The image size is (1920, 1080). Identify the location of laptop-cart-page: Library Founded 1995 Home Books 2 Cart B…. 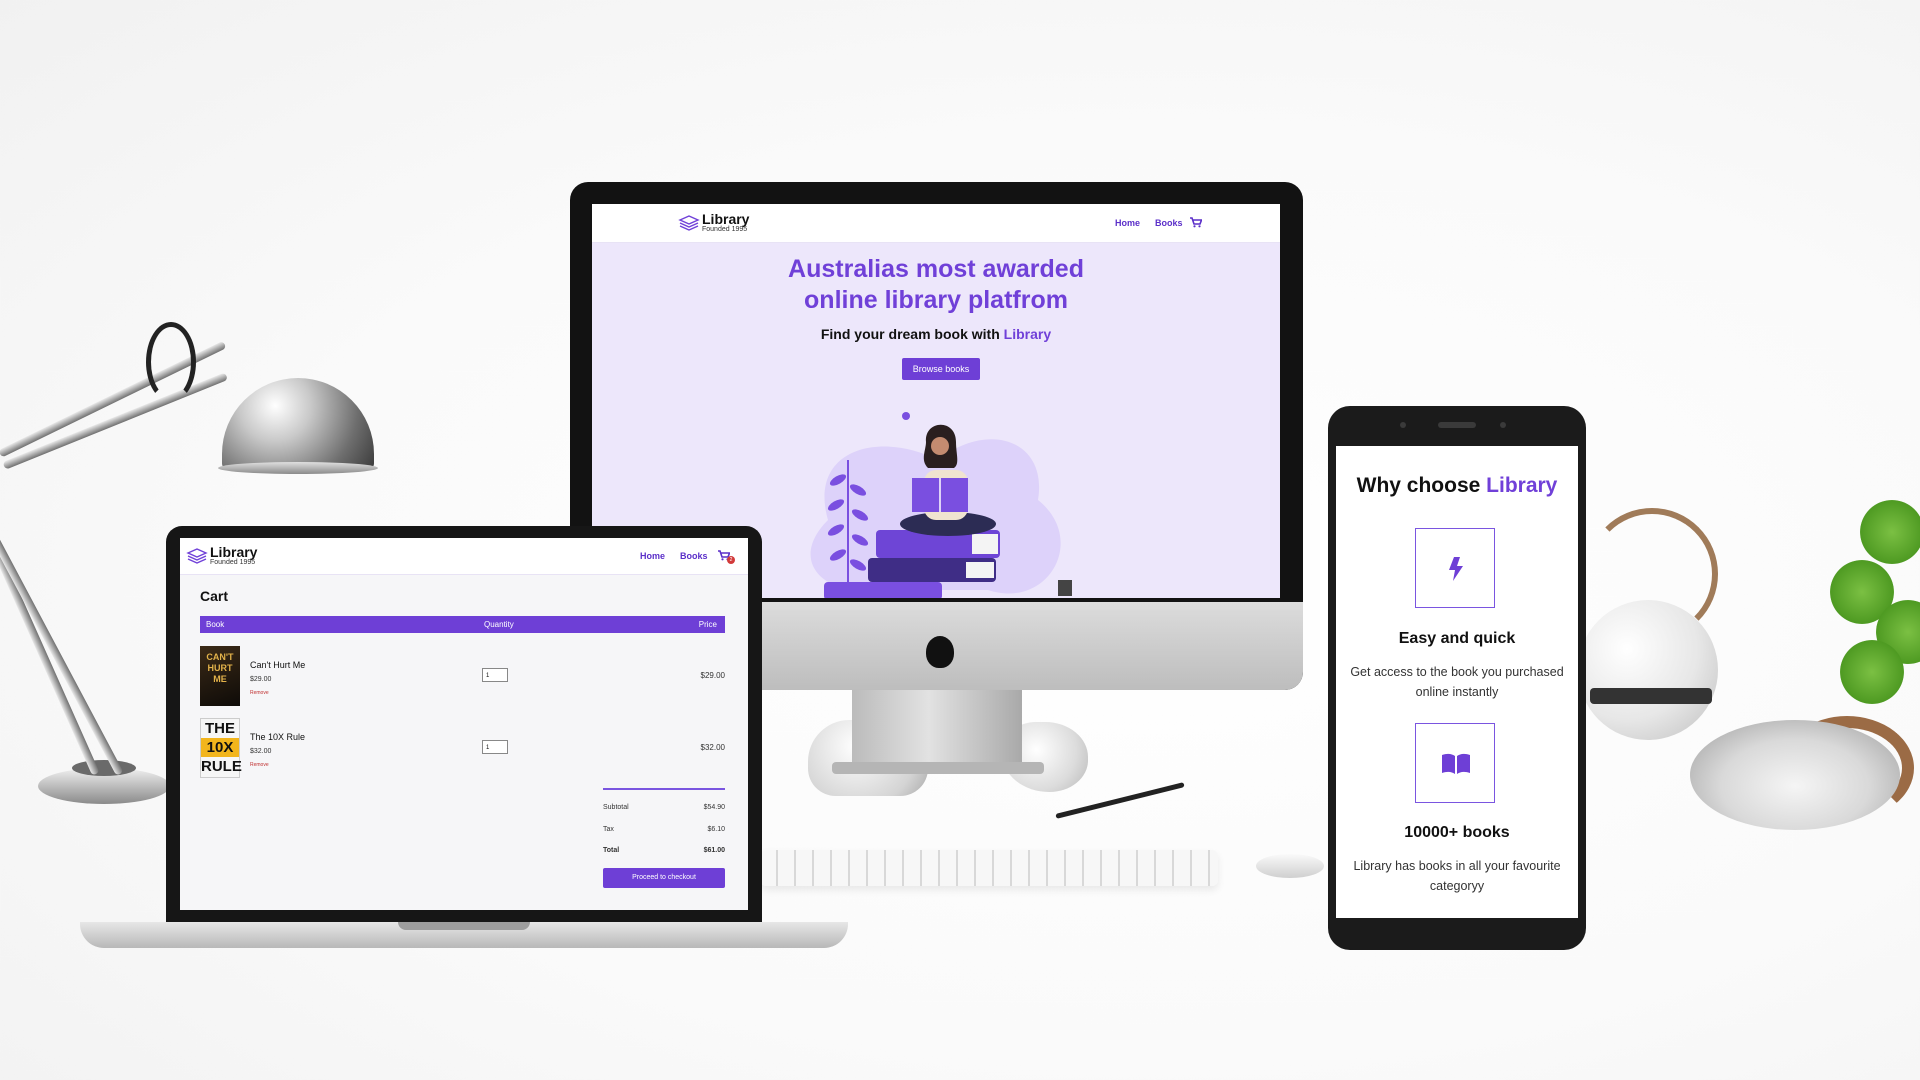
(464, 724).